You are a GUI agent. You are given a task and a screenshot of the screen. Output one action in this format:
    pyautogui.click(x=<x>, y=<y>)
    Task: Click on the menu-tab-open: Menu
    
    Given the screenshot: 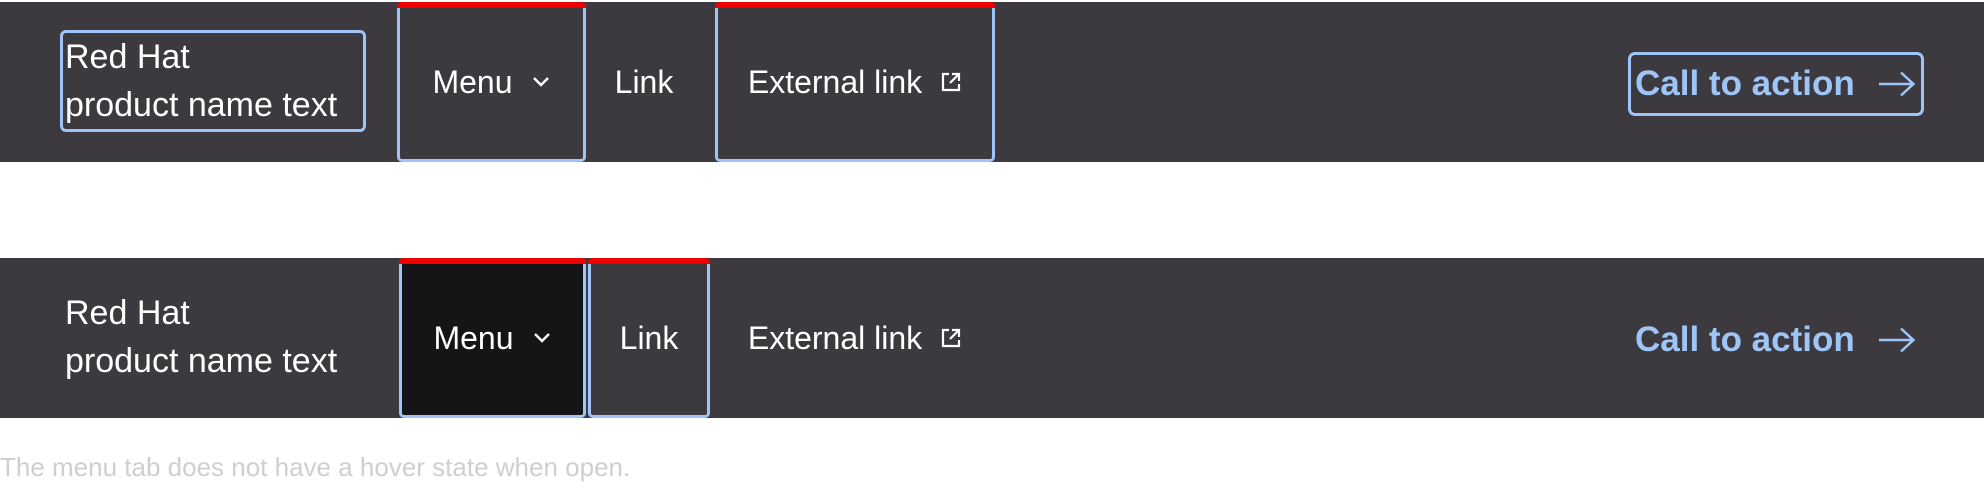 What is the action you would take?
    pyautogui.click(x=492, y=338)
    